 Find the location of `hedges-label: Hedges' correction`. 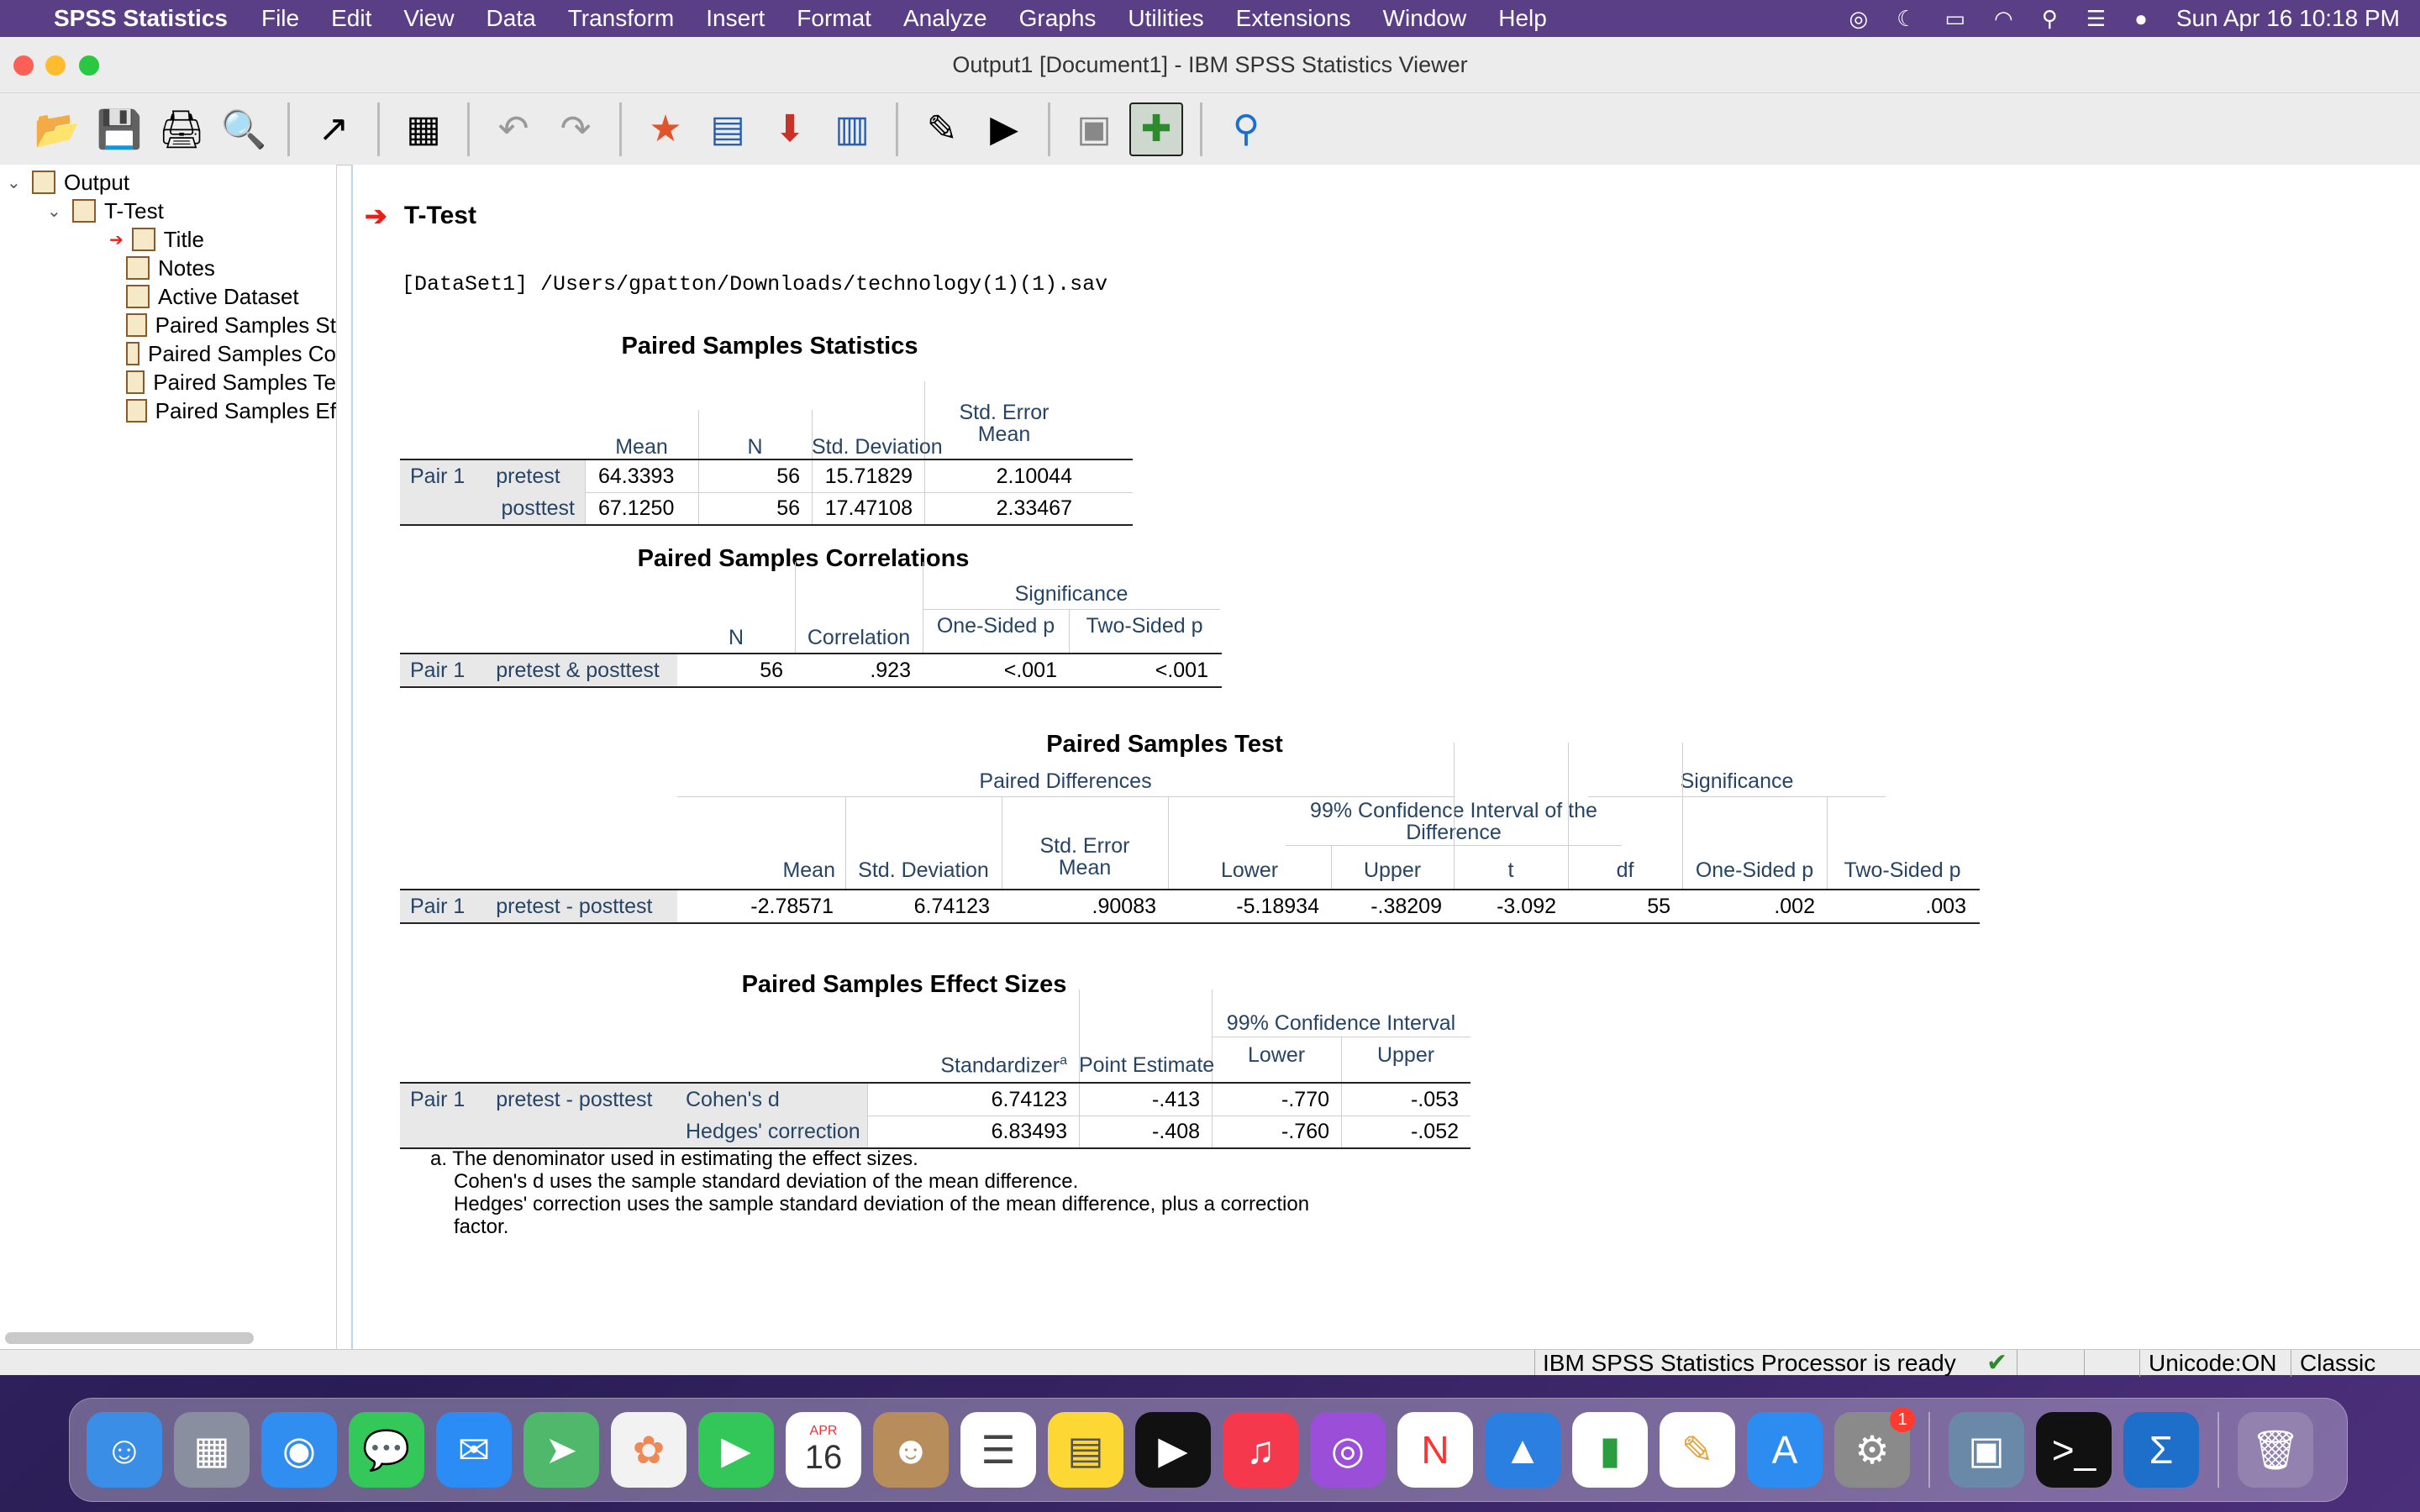

hedges-label: Hedges' correction is located at coordinates (633, 1131).